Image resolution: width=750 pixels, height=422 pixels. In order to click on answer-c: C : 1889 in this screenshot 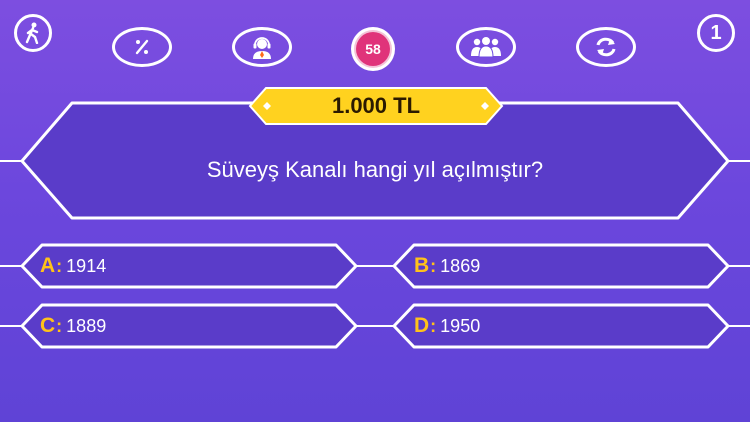, I will do `click(190, 326)`.